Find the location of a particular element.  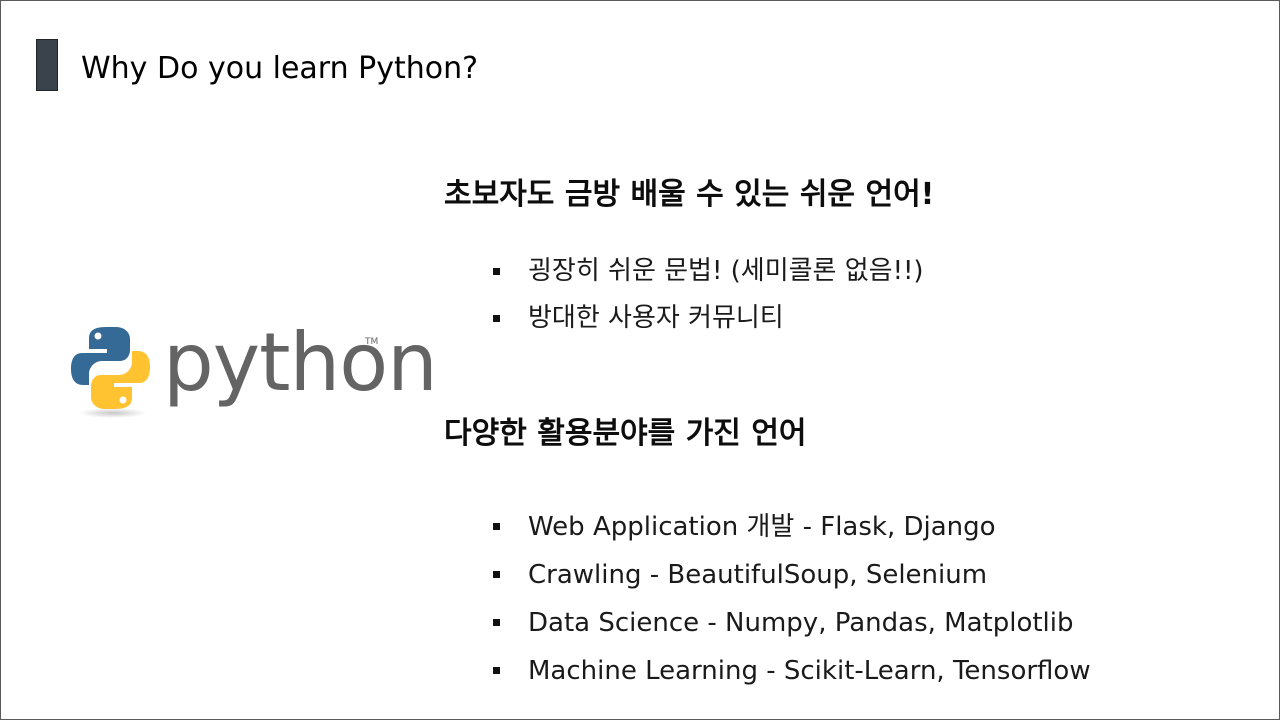

list-item: Data Science - Numpy, Pandas, Matplotlib is located at coordinates (854, 623).